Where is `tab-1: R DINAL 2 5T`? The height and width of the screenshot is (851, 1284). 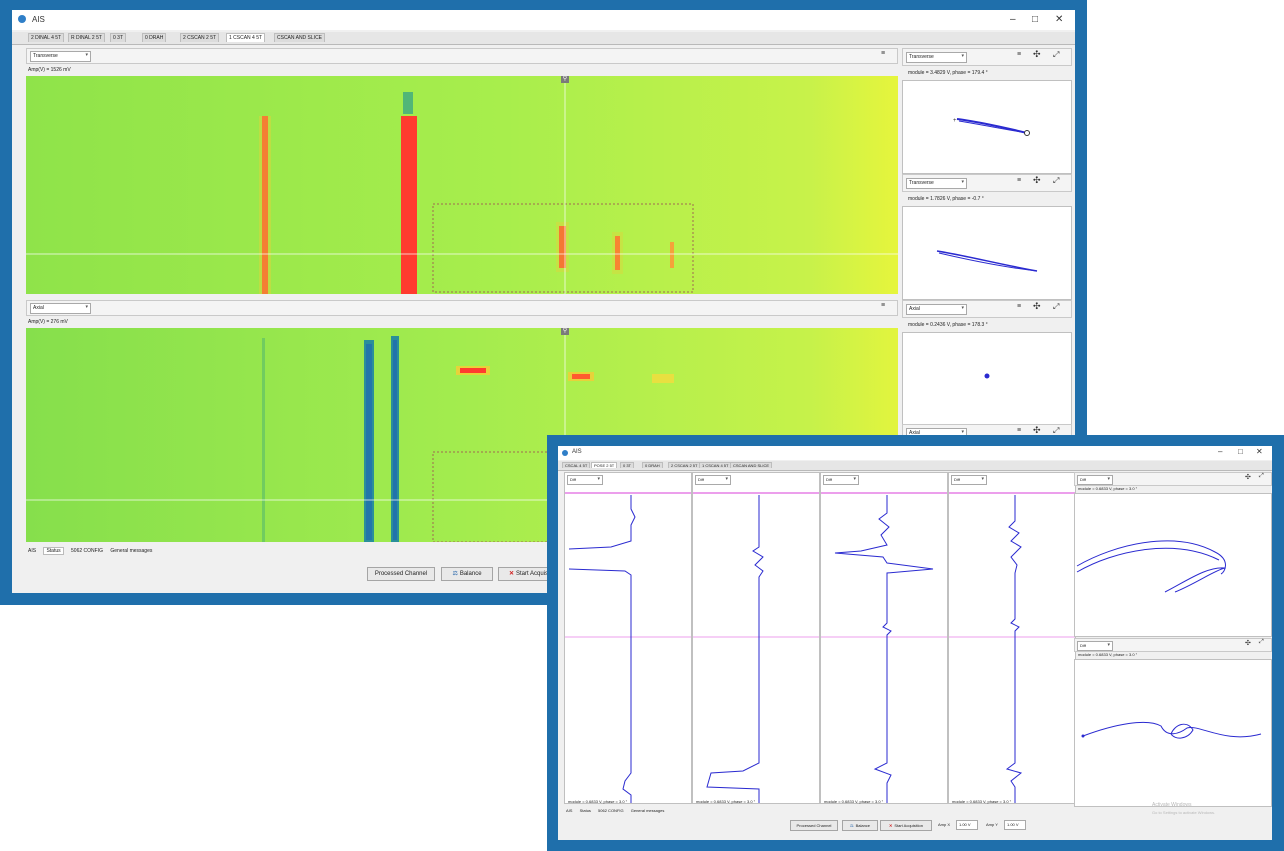 tab-1: R DINAL 2 5T is located at coordinates (86, 37).